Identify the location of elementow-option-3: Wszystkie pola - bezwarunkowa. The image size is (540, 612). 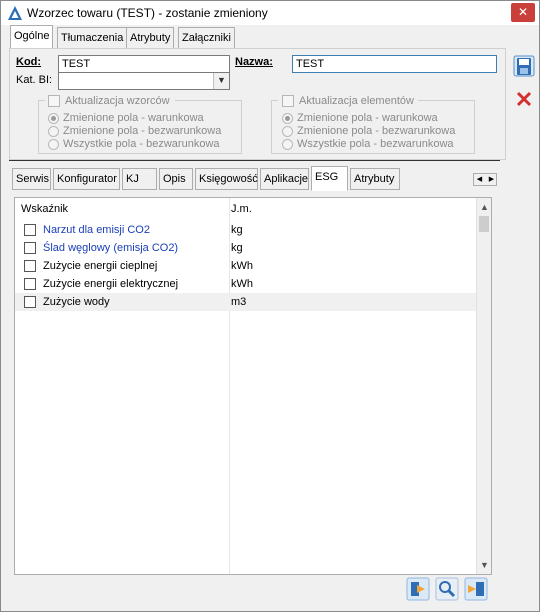
(375, 144).